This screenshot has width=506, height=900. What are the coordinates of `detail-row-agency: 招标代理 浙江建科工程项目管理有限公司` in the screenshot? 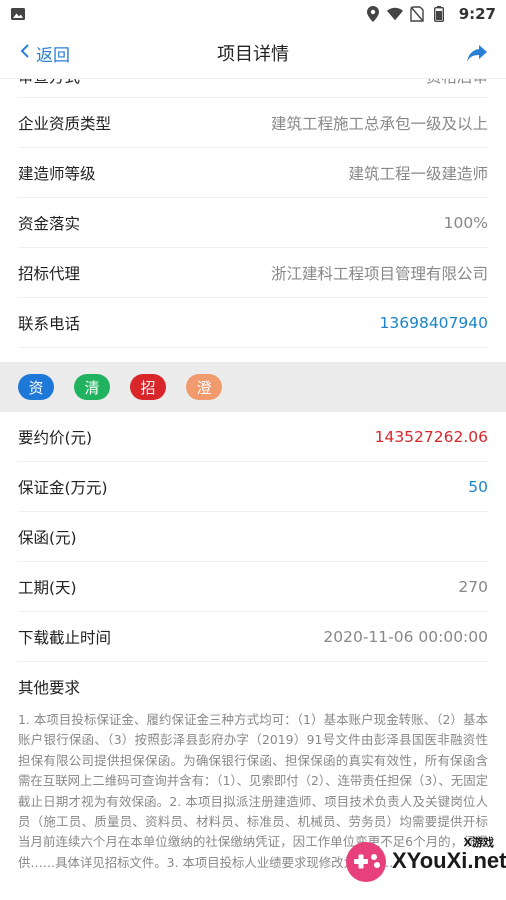 It's located at (253, 273).